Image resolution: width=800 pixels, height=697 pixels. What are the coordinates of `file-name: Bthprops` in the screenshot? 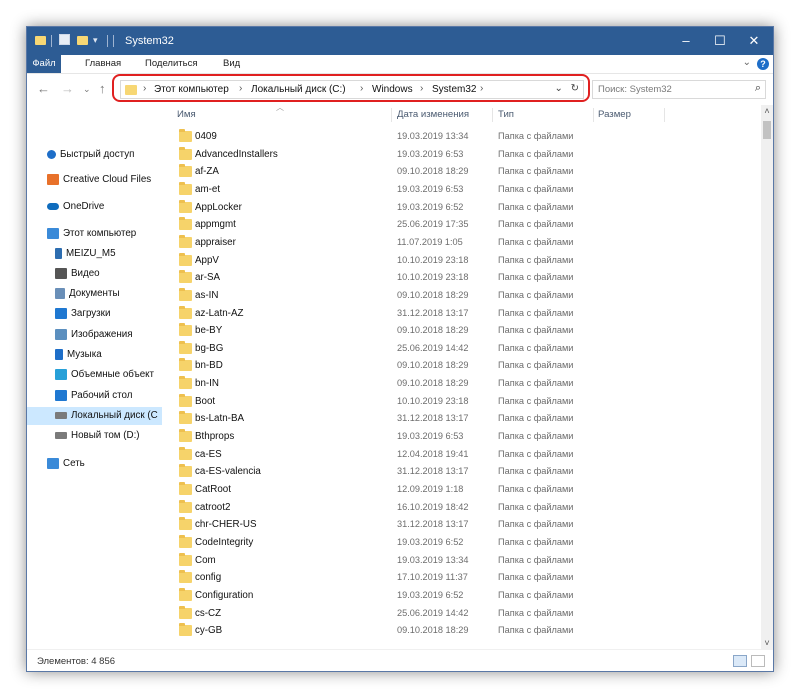 It's located at (215, 437).